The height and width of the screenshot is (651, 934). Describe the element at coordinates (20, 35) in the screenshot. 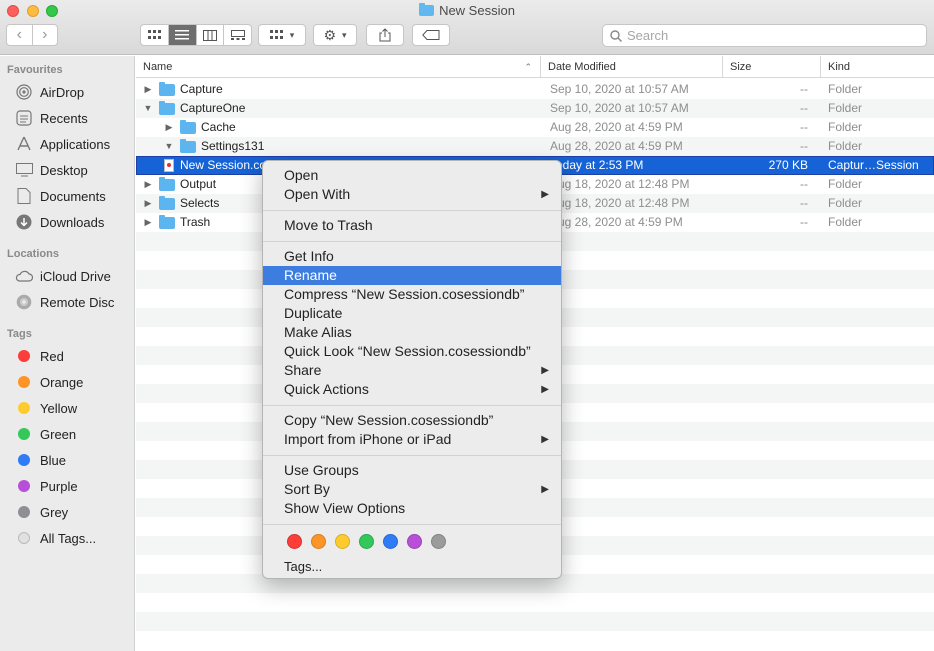

I see `back-button: ‹` at that location.